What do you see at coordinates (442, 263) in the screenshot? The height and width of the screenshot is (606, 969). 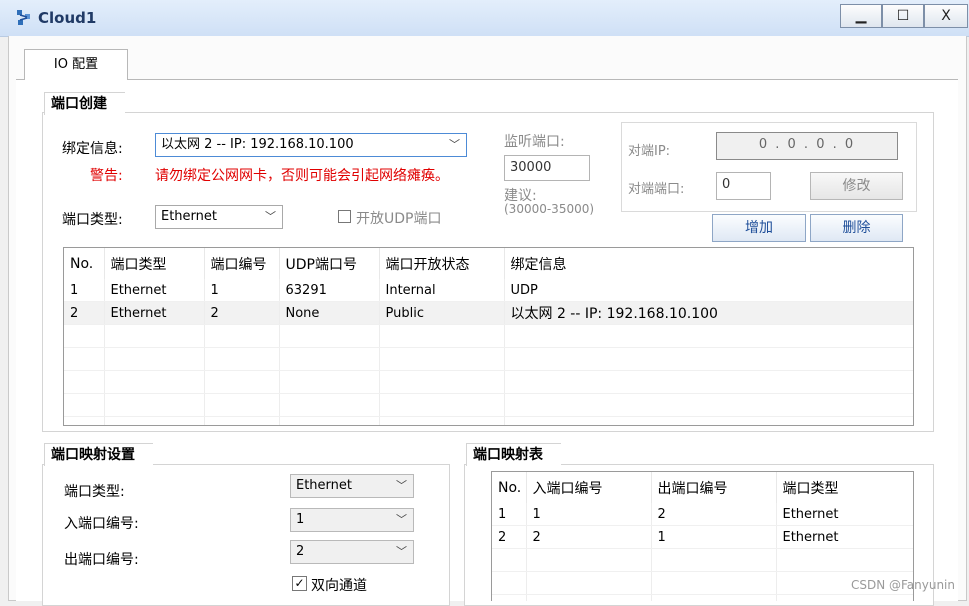 I see `col-open-state: 端口开放状态` at bounding box center [442, 263].